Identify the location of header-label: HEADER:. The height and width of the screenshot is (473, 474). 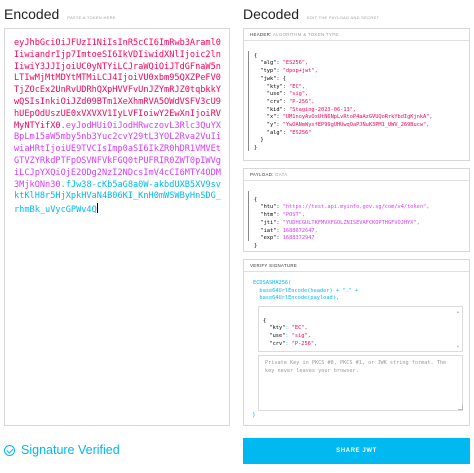
(261, 34).